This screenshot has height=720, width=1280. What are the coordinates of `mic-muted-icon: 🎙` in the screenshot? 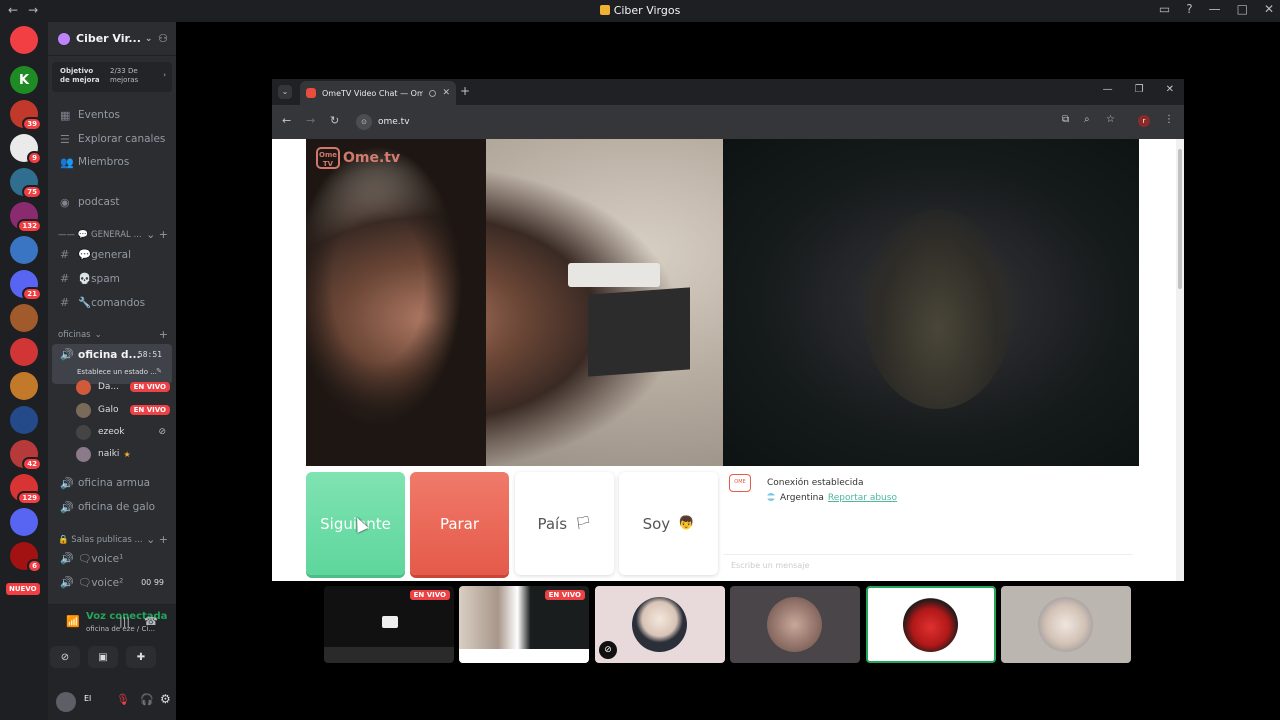 It's located at (123, 699).